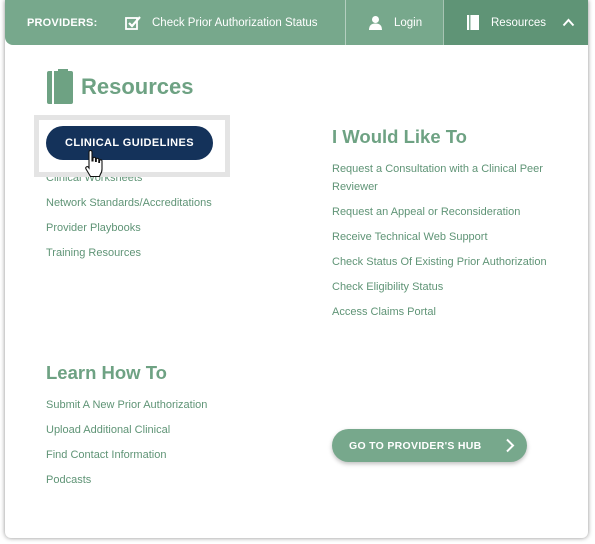  What do you see at coordinates (126, 405) in the screenshot?
I see `learn-link-submit-prior-auth: Submit A New Prior Authorization` at bounding box center [126, 405].